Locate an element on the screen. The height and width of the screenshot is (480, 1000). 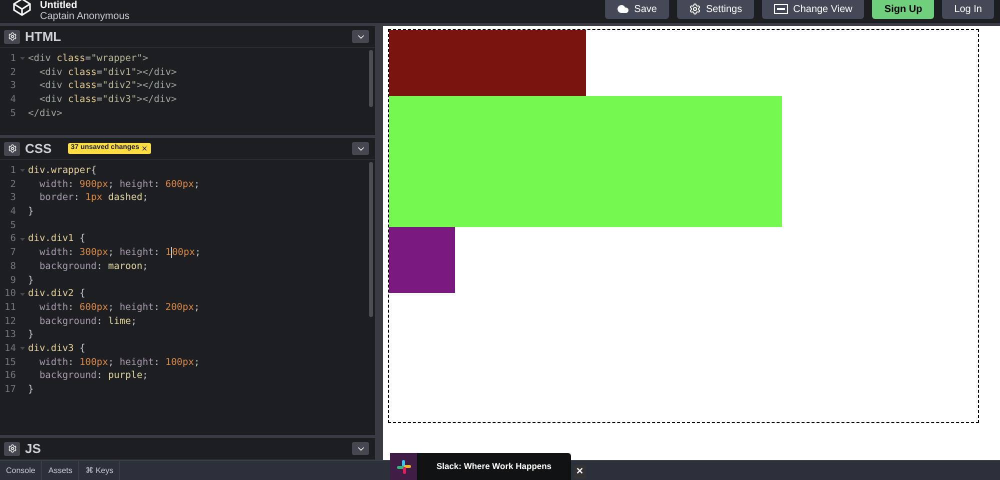
line-number: 11 is located at coordinates (10, 307).